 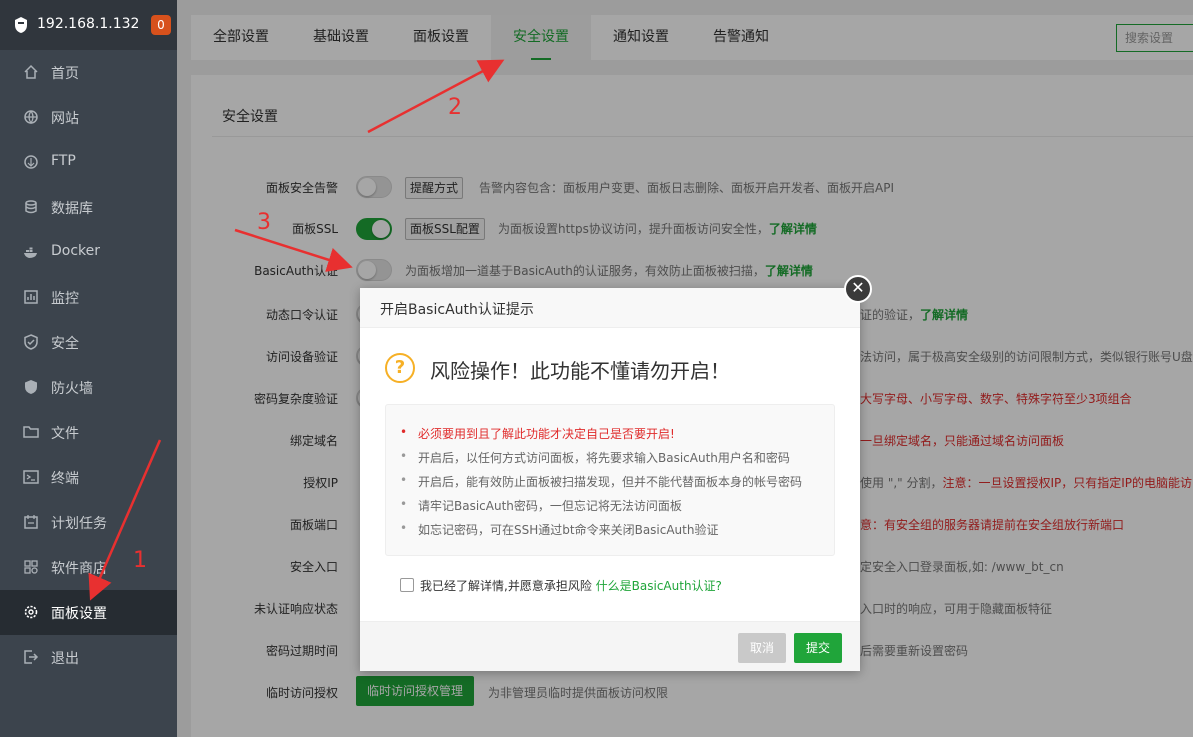 I want to click on shield-icon, so click(x=31, y=342).